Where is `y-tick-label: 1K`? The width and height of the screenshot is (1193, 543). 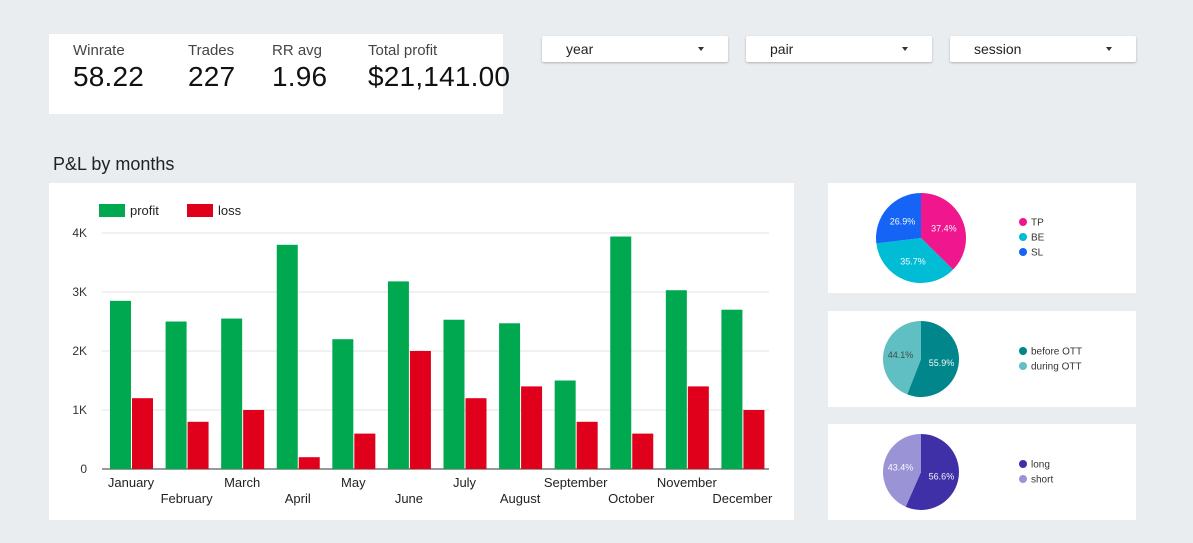 y-tick-label: 1K is located at coordinates (79, 410).